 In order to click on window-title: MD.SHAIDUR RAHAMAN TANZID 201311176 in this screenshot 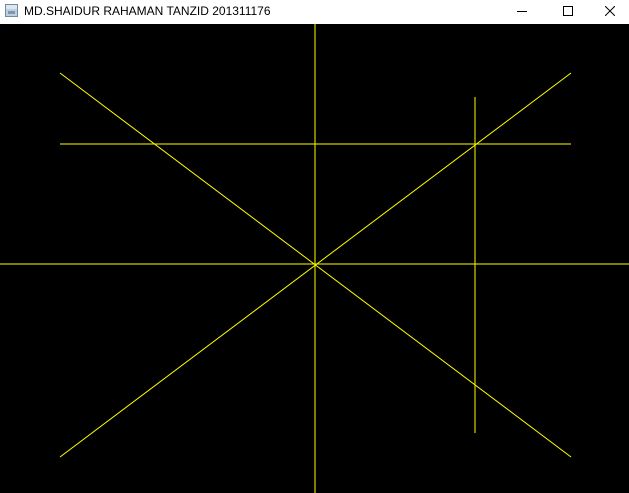, I will do `click(147, 11)`.